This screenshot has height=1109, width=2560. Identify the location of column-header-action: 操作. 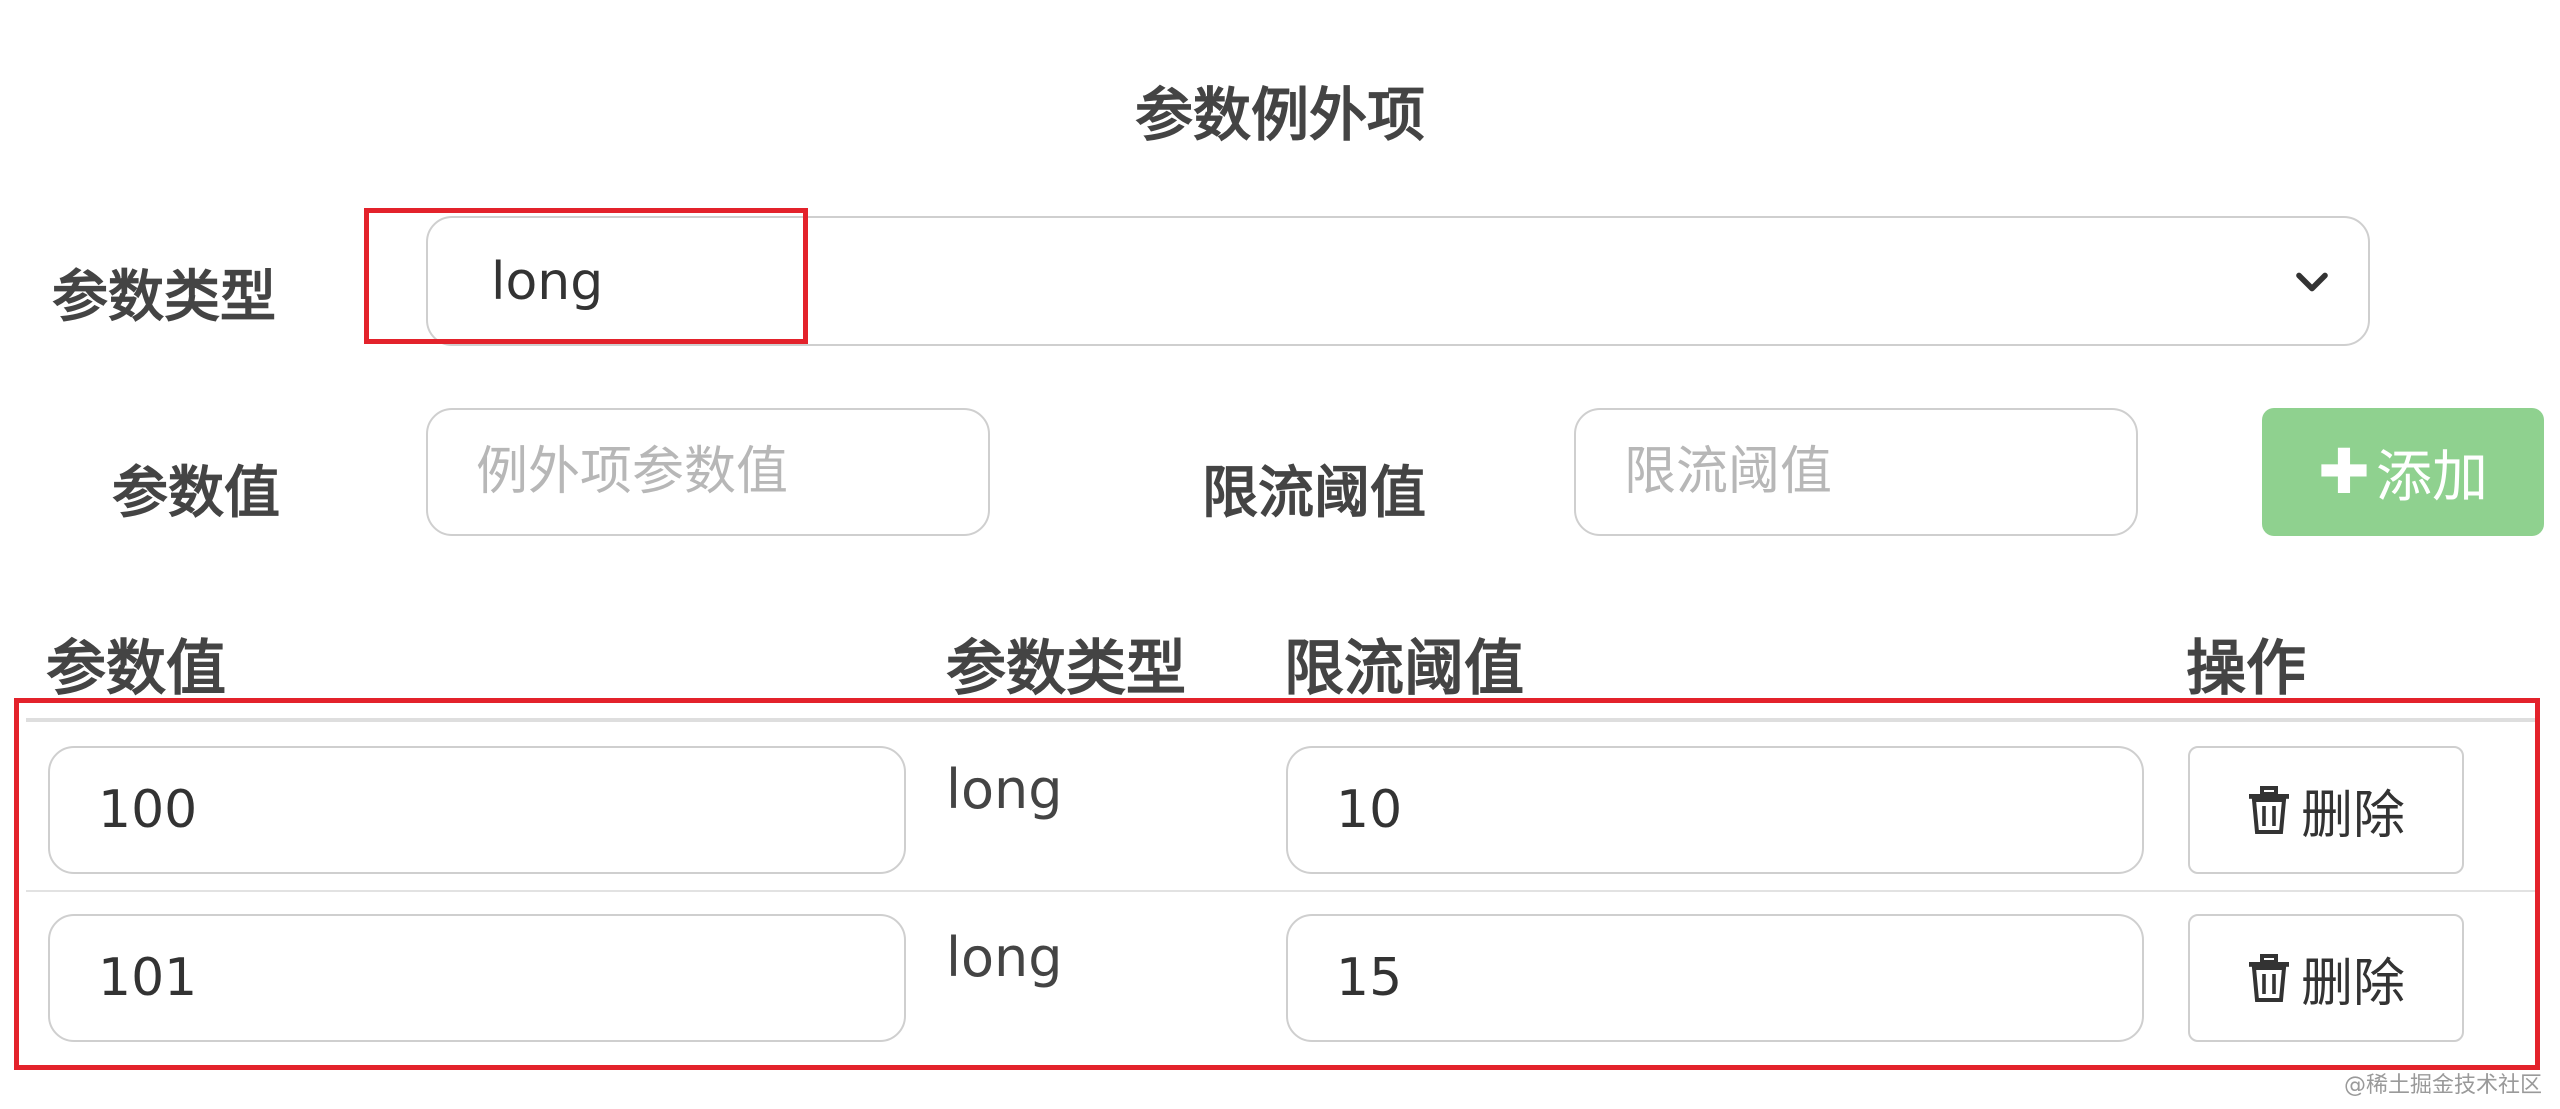
(2246, 669).